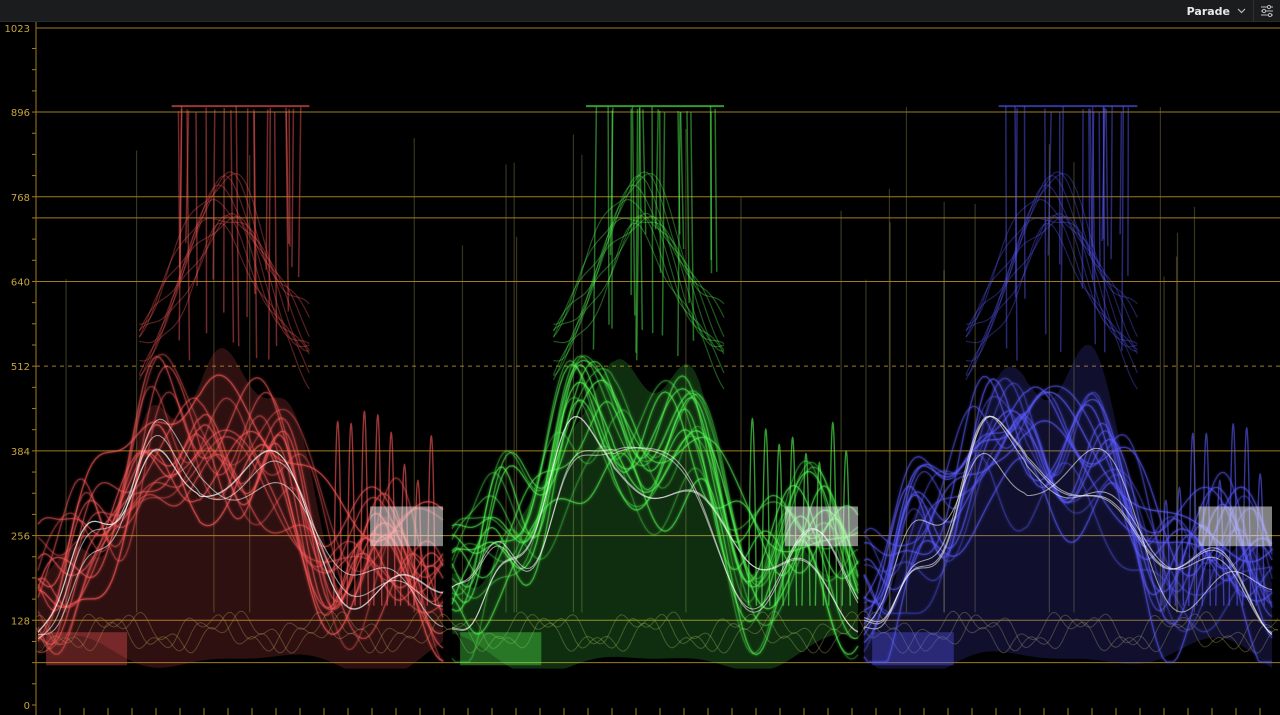  Describe the element at coordinates (20, 537) in the screenshot. I see `axis-label-256: 256` at that location.